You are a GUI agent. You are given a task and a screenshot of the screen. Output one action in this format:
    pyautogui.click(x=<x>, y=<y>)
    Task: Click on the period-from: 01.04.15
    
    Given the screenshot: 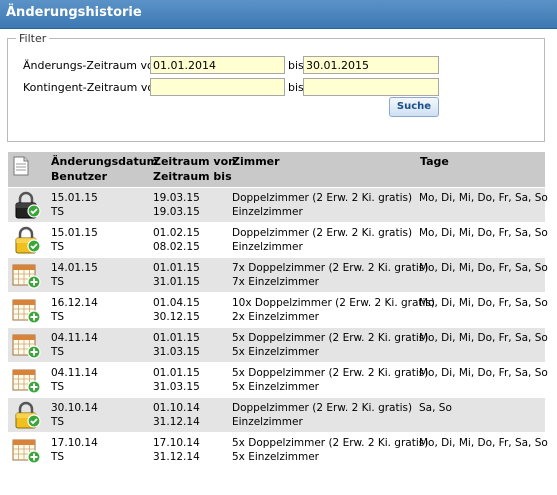 What is the action you would take?
    pyautogui.click(x=176, y=303)
    